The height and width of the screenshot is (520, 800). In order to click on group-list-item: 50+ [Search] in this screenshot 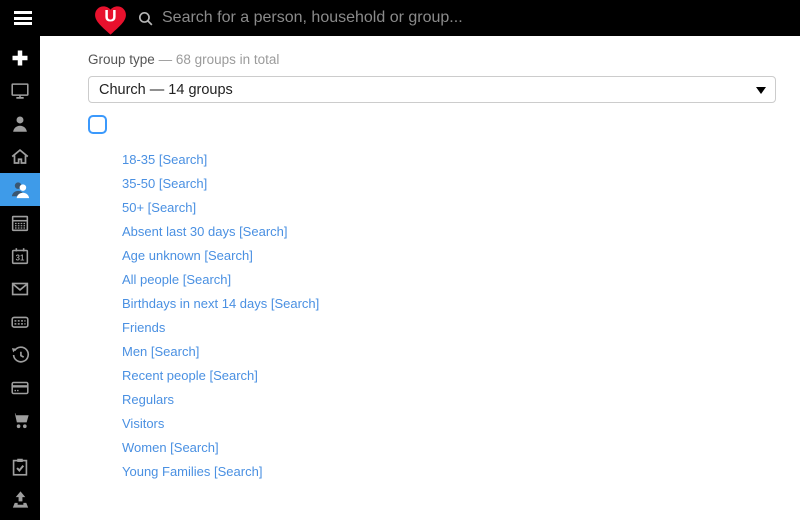, I will do `click(449, 207)`.